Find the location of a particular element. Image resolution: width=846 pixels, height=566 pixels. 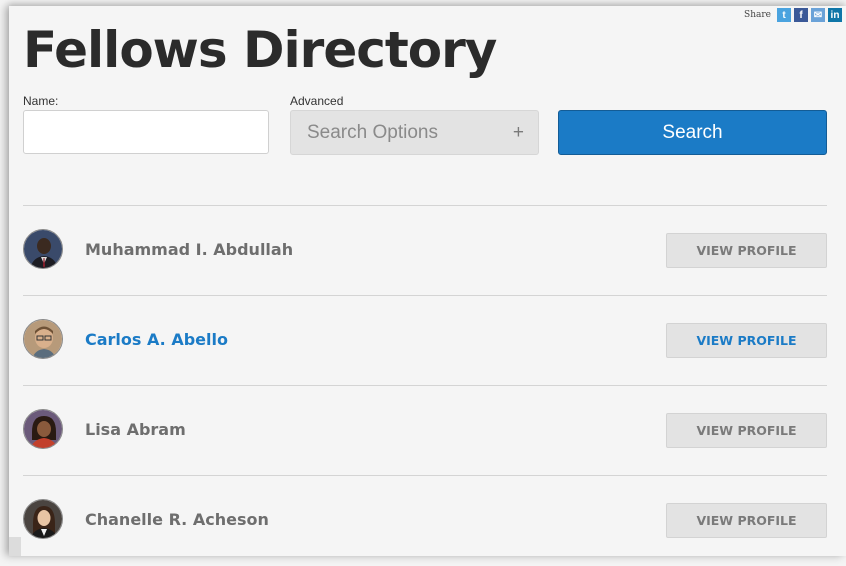

name-input is located at coordinates (146, 132).